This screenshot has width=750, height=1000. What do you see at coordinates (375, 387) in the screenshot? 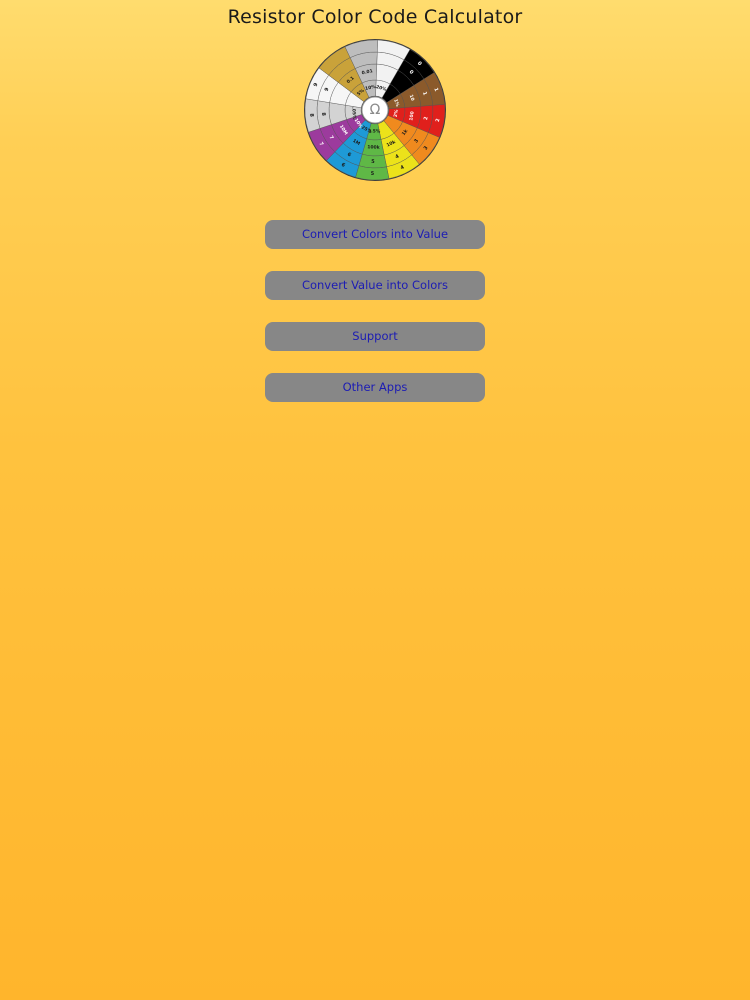
I see `other-apps-button: Other Apps` at bounding box center [375, 387].